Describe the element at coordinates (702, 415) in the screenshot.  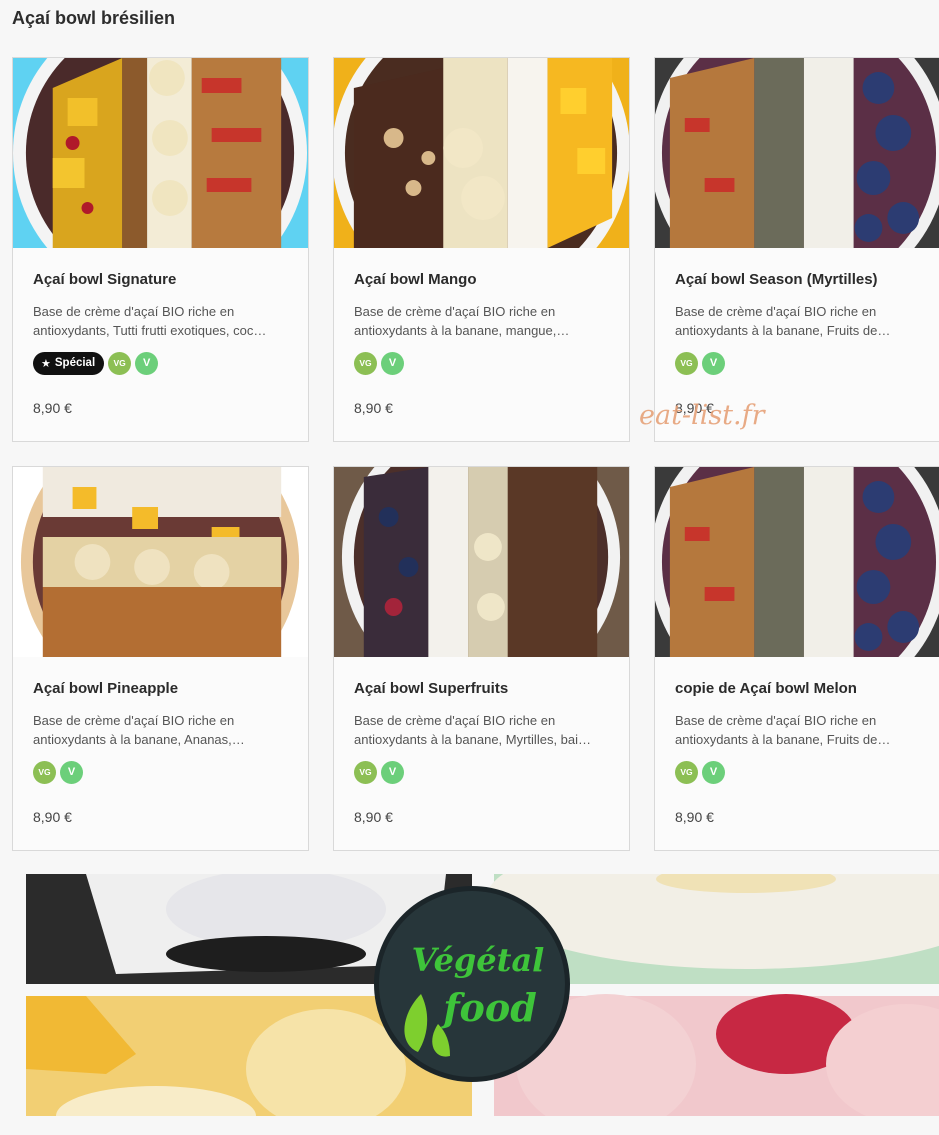
I see `watermark: eat-list.fr` at that location.